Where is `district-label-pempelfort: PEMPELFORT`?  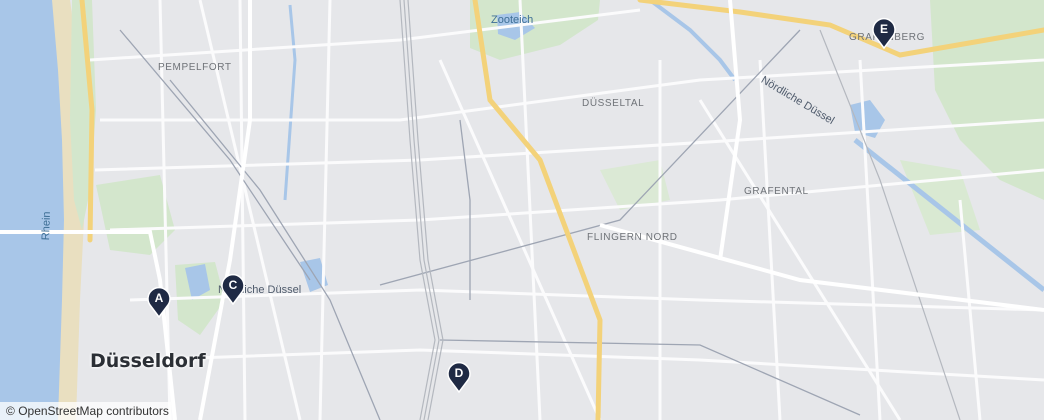 district-label-pempelfort: PEMPELFORT is located at coordinates (195, 67).